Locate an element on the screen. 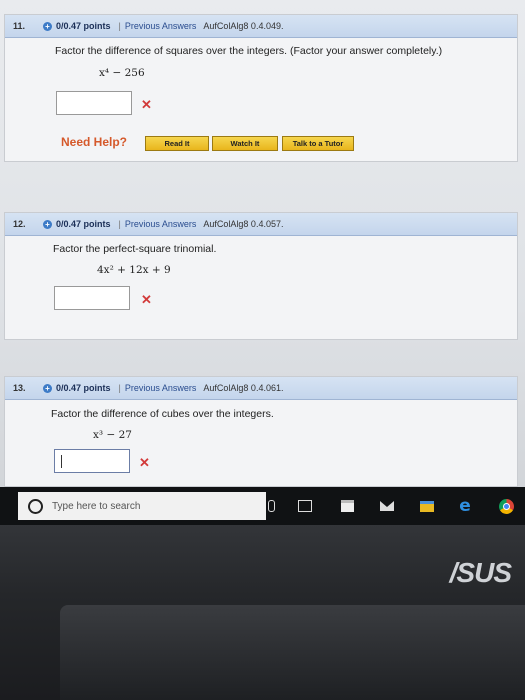 Image resolution: width=525 pixels, height=700 pixels. question-code: AufColAlg8 0.4.057. is located at coordinates (243, 224).